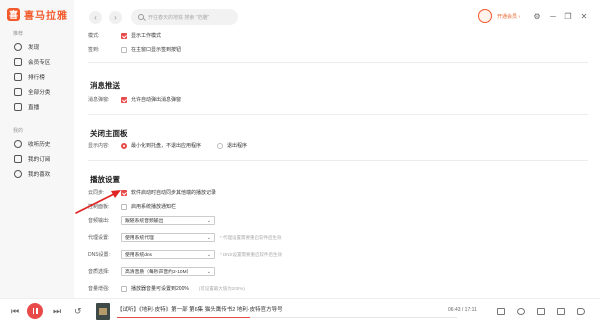 This screenshot has height=323, width=600. I want to click on exit-program-radio, so click(220, 145).